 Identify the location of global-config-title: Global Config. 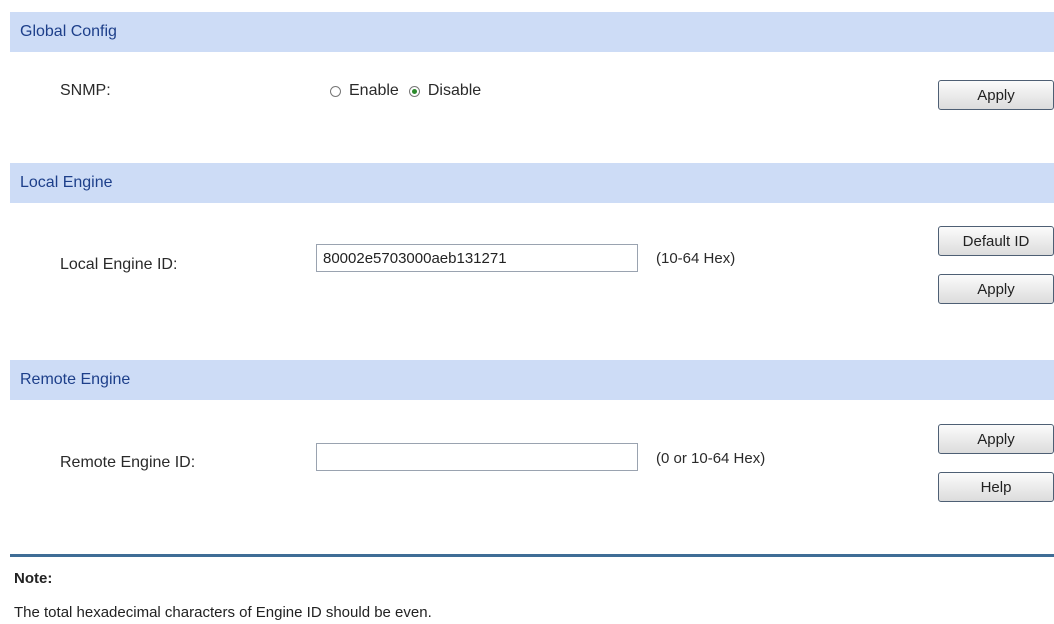
(68, 31).